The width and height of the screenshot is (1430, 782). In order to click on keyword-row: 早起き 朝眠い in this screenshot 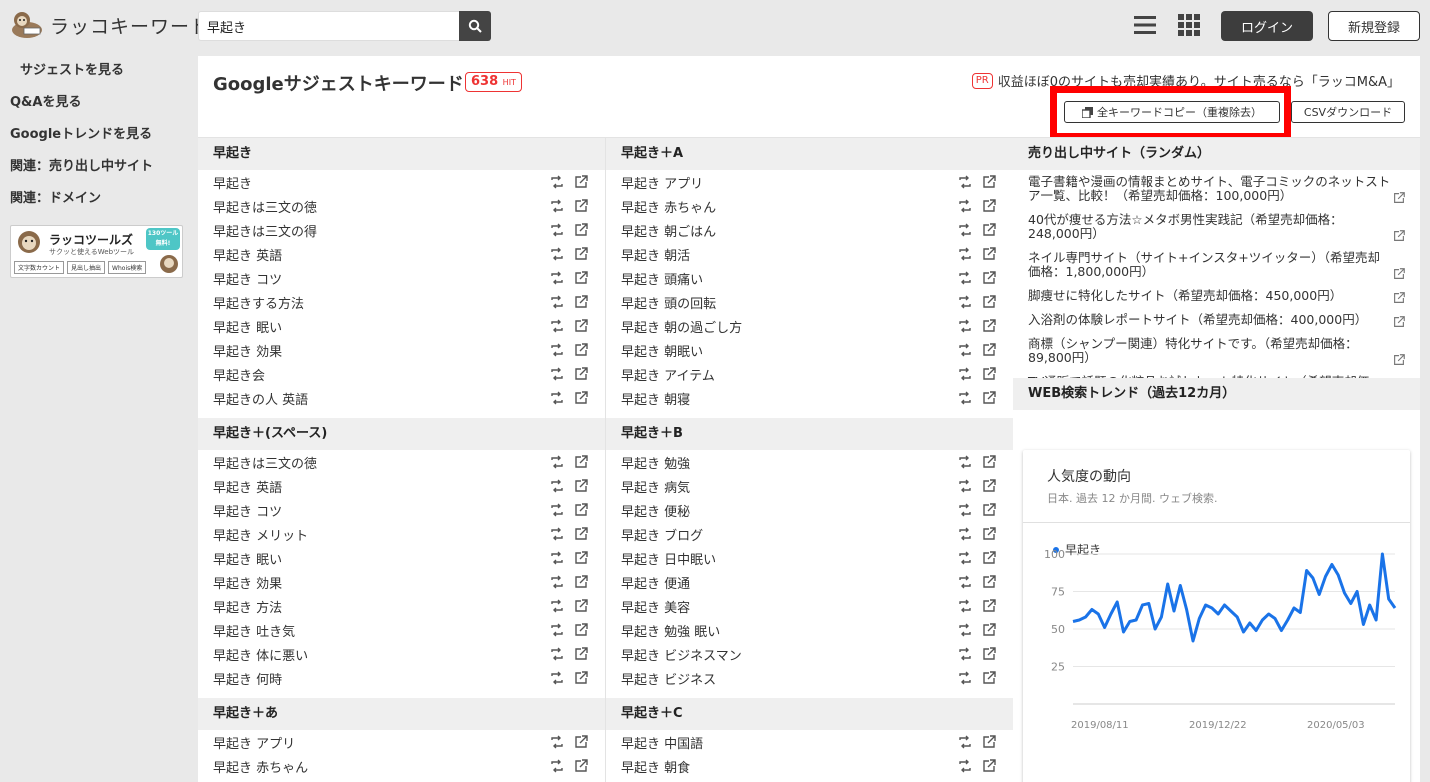, I will do `click(809, 350)`.